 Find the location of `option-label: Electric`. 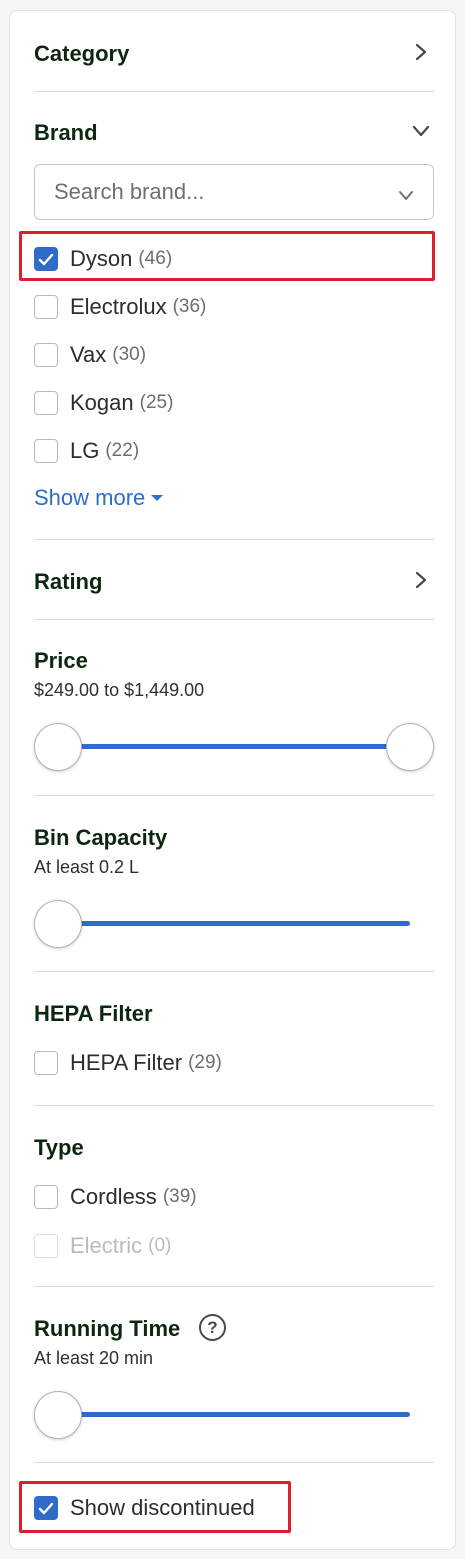

option-label: Electric is located at coordinates (106, 1245).